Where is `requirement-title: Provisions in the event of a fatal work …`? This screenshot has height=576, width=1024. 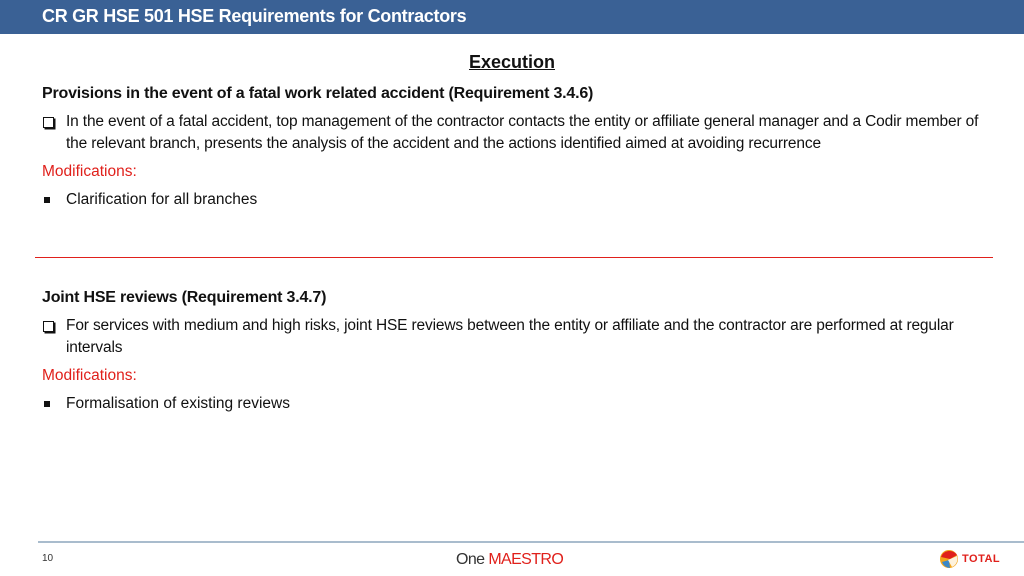 requirement-title: Provisions in the event of a fatal work … is located at coordinates (318, 93).